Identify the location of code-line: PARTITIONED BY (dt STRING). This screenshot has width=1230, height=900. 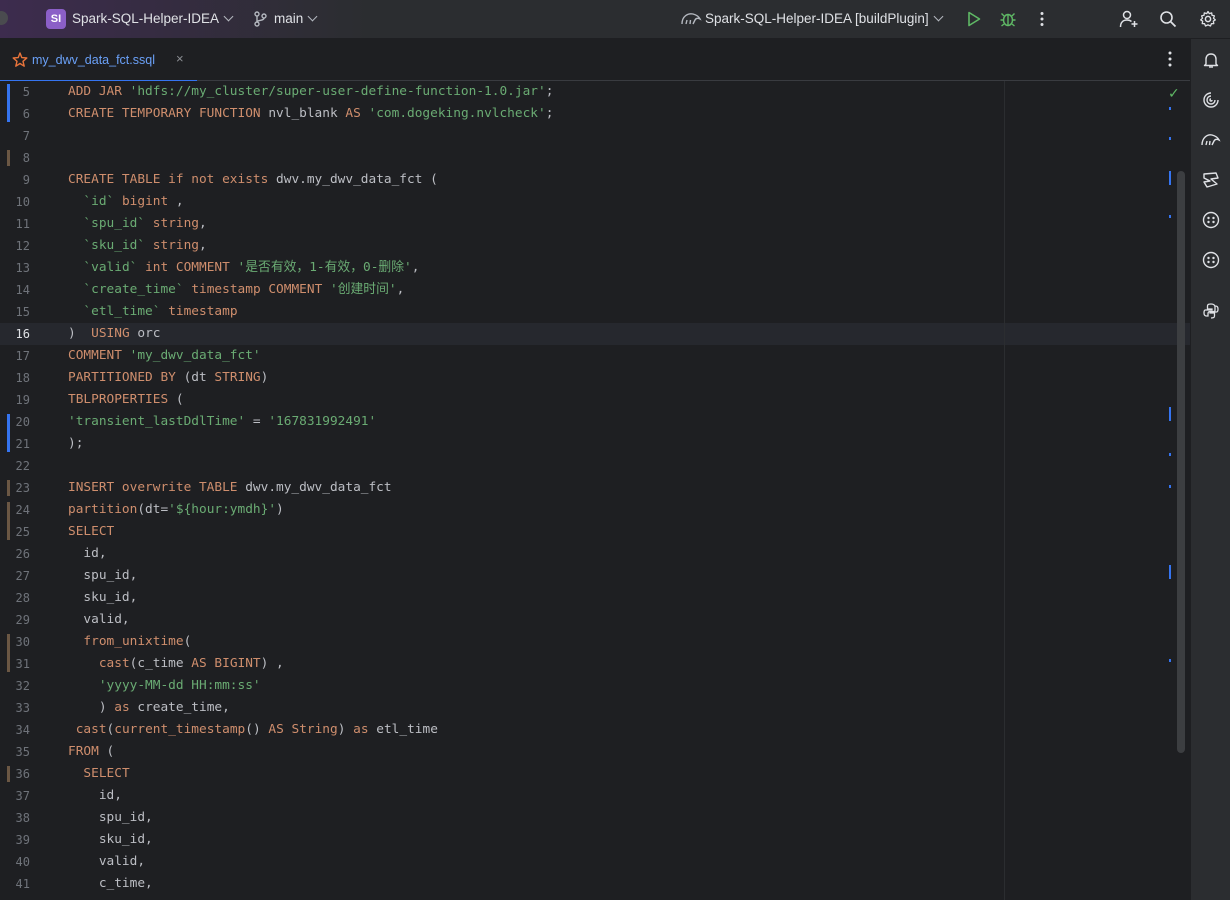
(618, 378).